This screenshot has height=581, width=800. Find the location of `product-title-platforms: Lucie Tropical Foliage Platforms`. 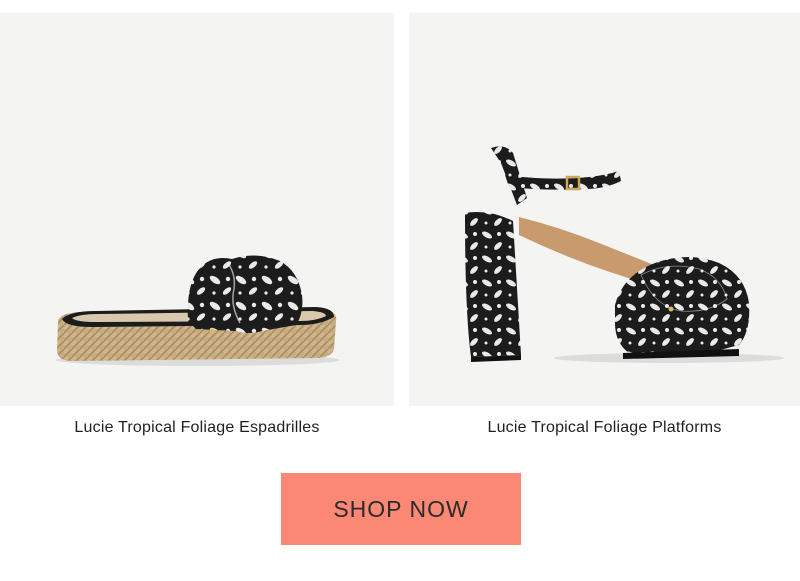

product-title-platforms: Lucie Tropical Foliage Platforms is located at coordinates (604, 428).